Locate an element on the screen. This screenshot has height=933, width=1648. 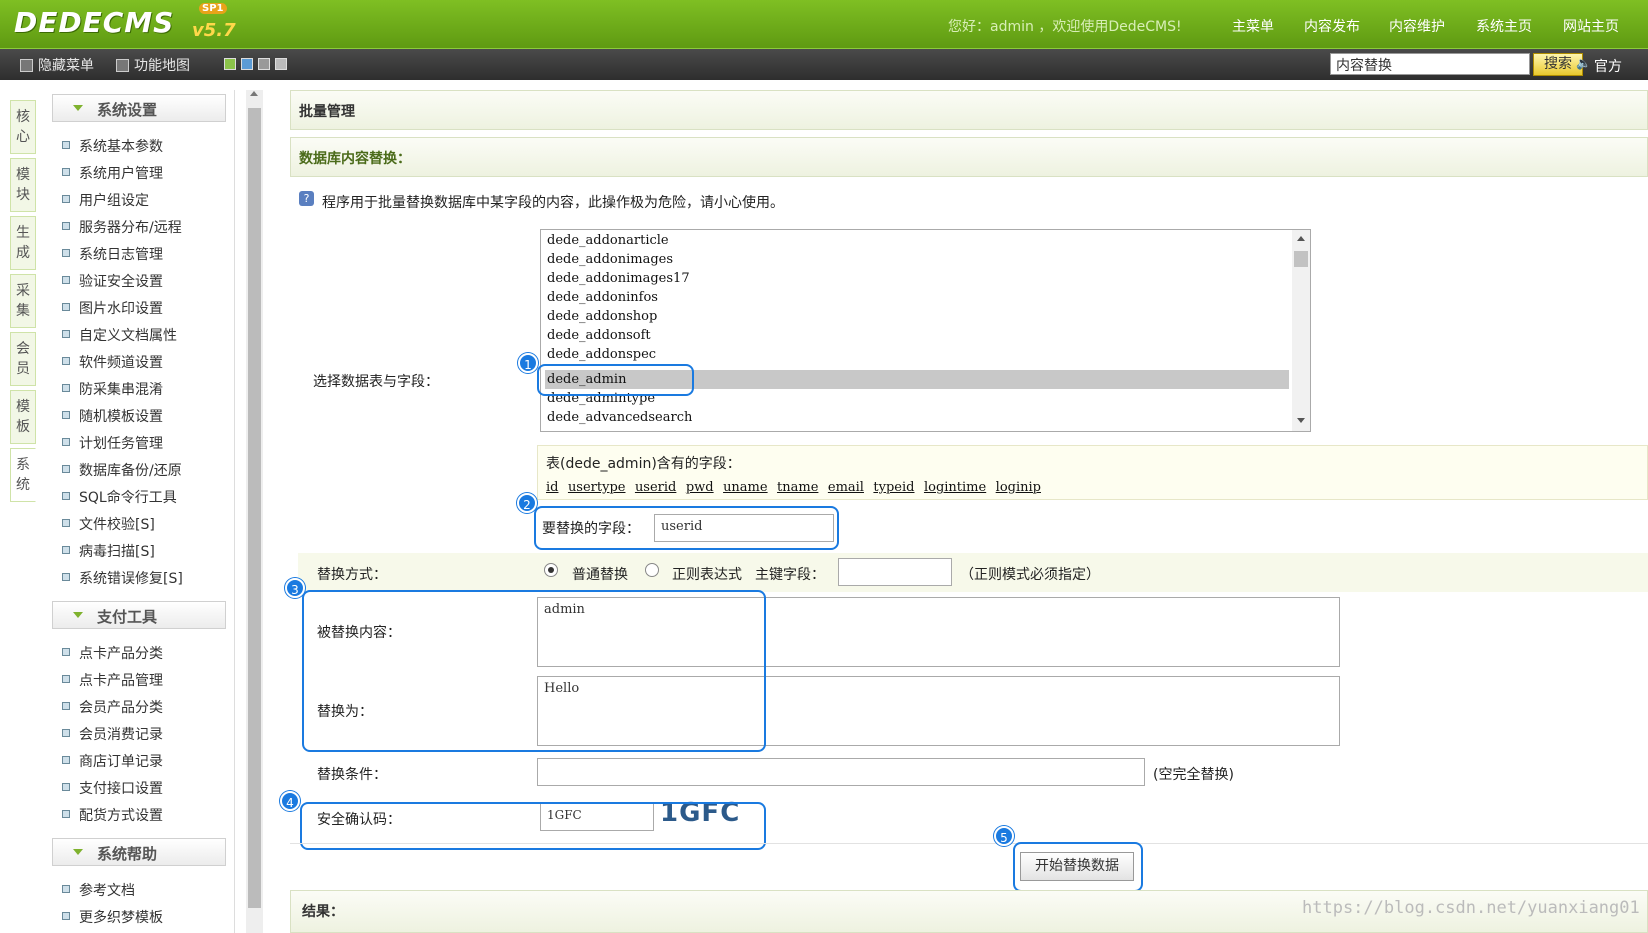
table-option: dede_addonarticle is located at coordinates (608, 240).